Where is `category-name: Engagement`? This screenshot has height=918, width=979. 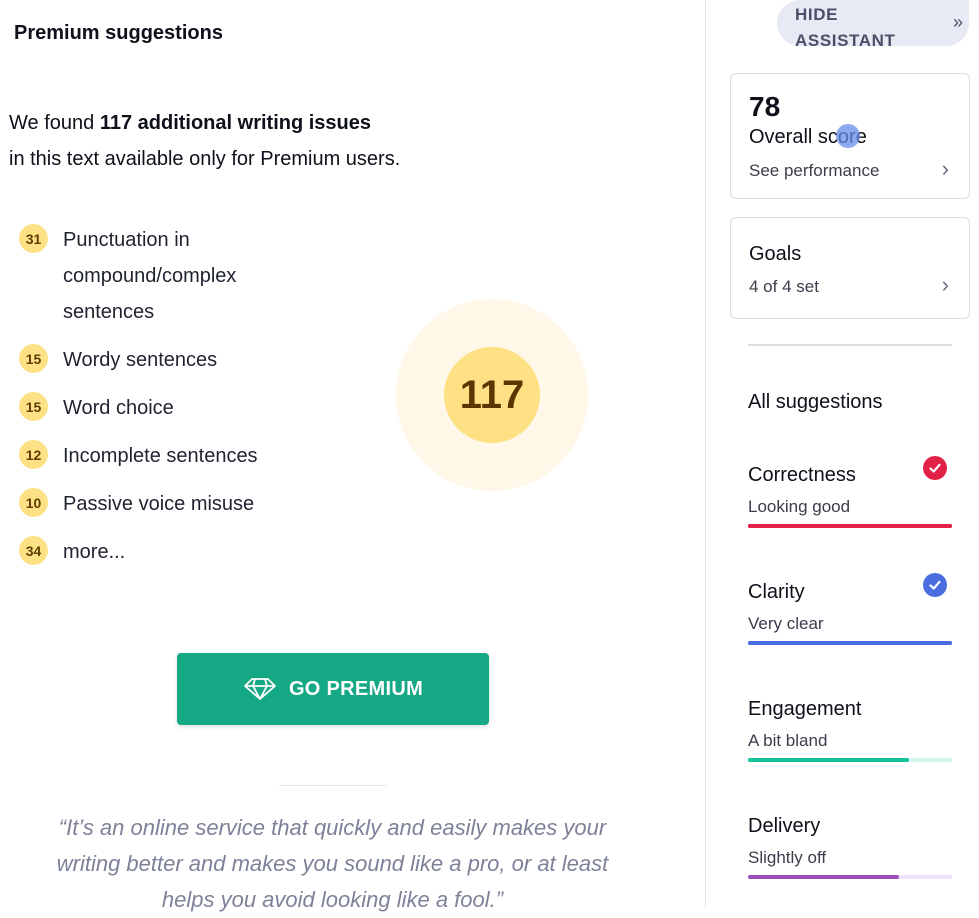 category-name: Engagement is located at coordinates (805, 709).